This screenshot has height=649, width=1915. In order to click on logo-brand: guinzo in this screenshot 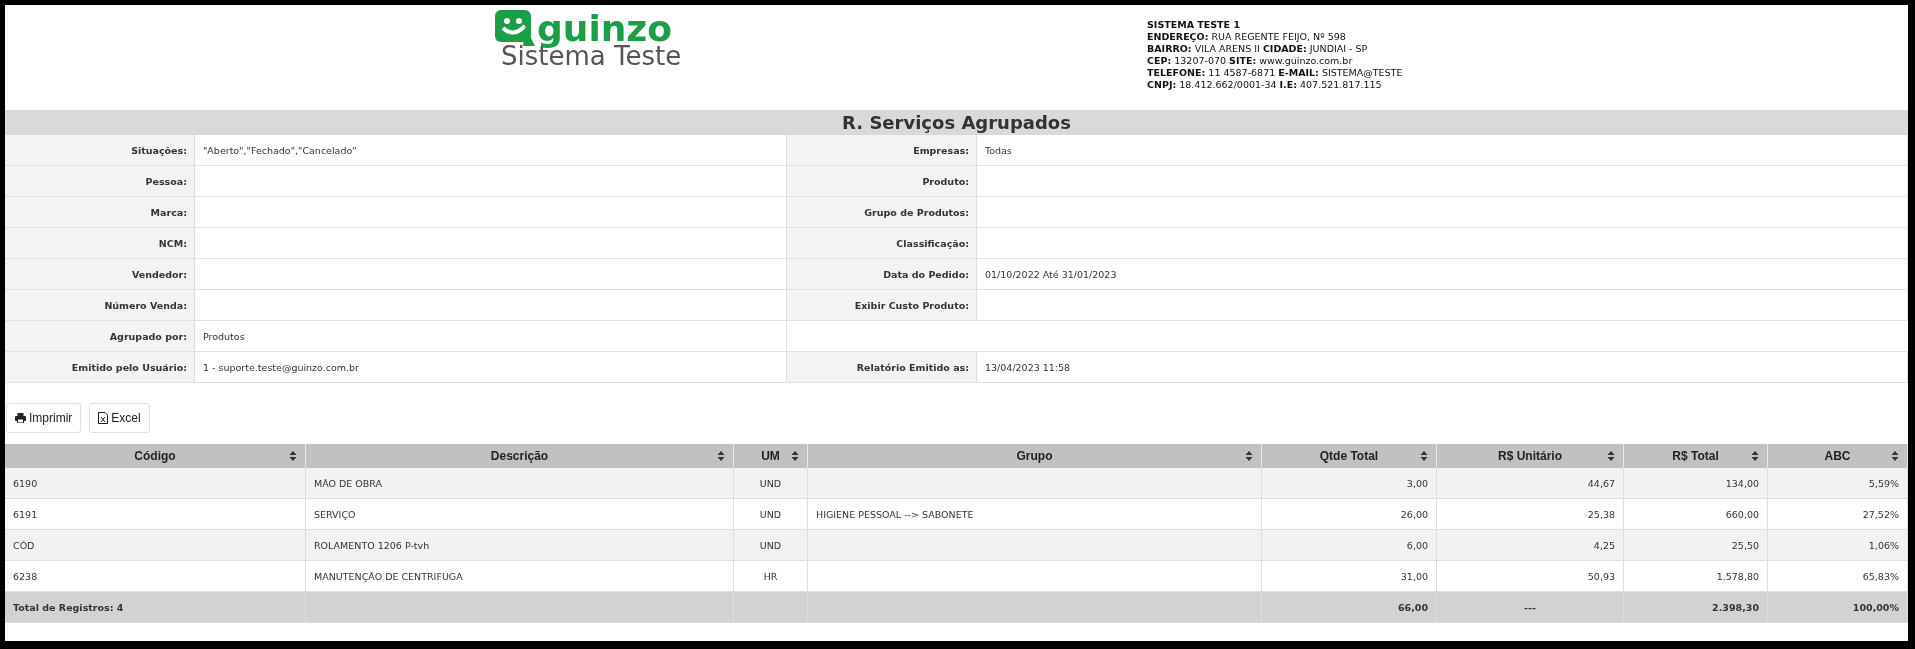, I will do `click(605, 29)`.